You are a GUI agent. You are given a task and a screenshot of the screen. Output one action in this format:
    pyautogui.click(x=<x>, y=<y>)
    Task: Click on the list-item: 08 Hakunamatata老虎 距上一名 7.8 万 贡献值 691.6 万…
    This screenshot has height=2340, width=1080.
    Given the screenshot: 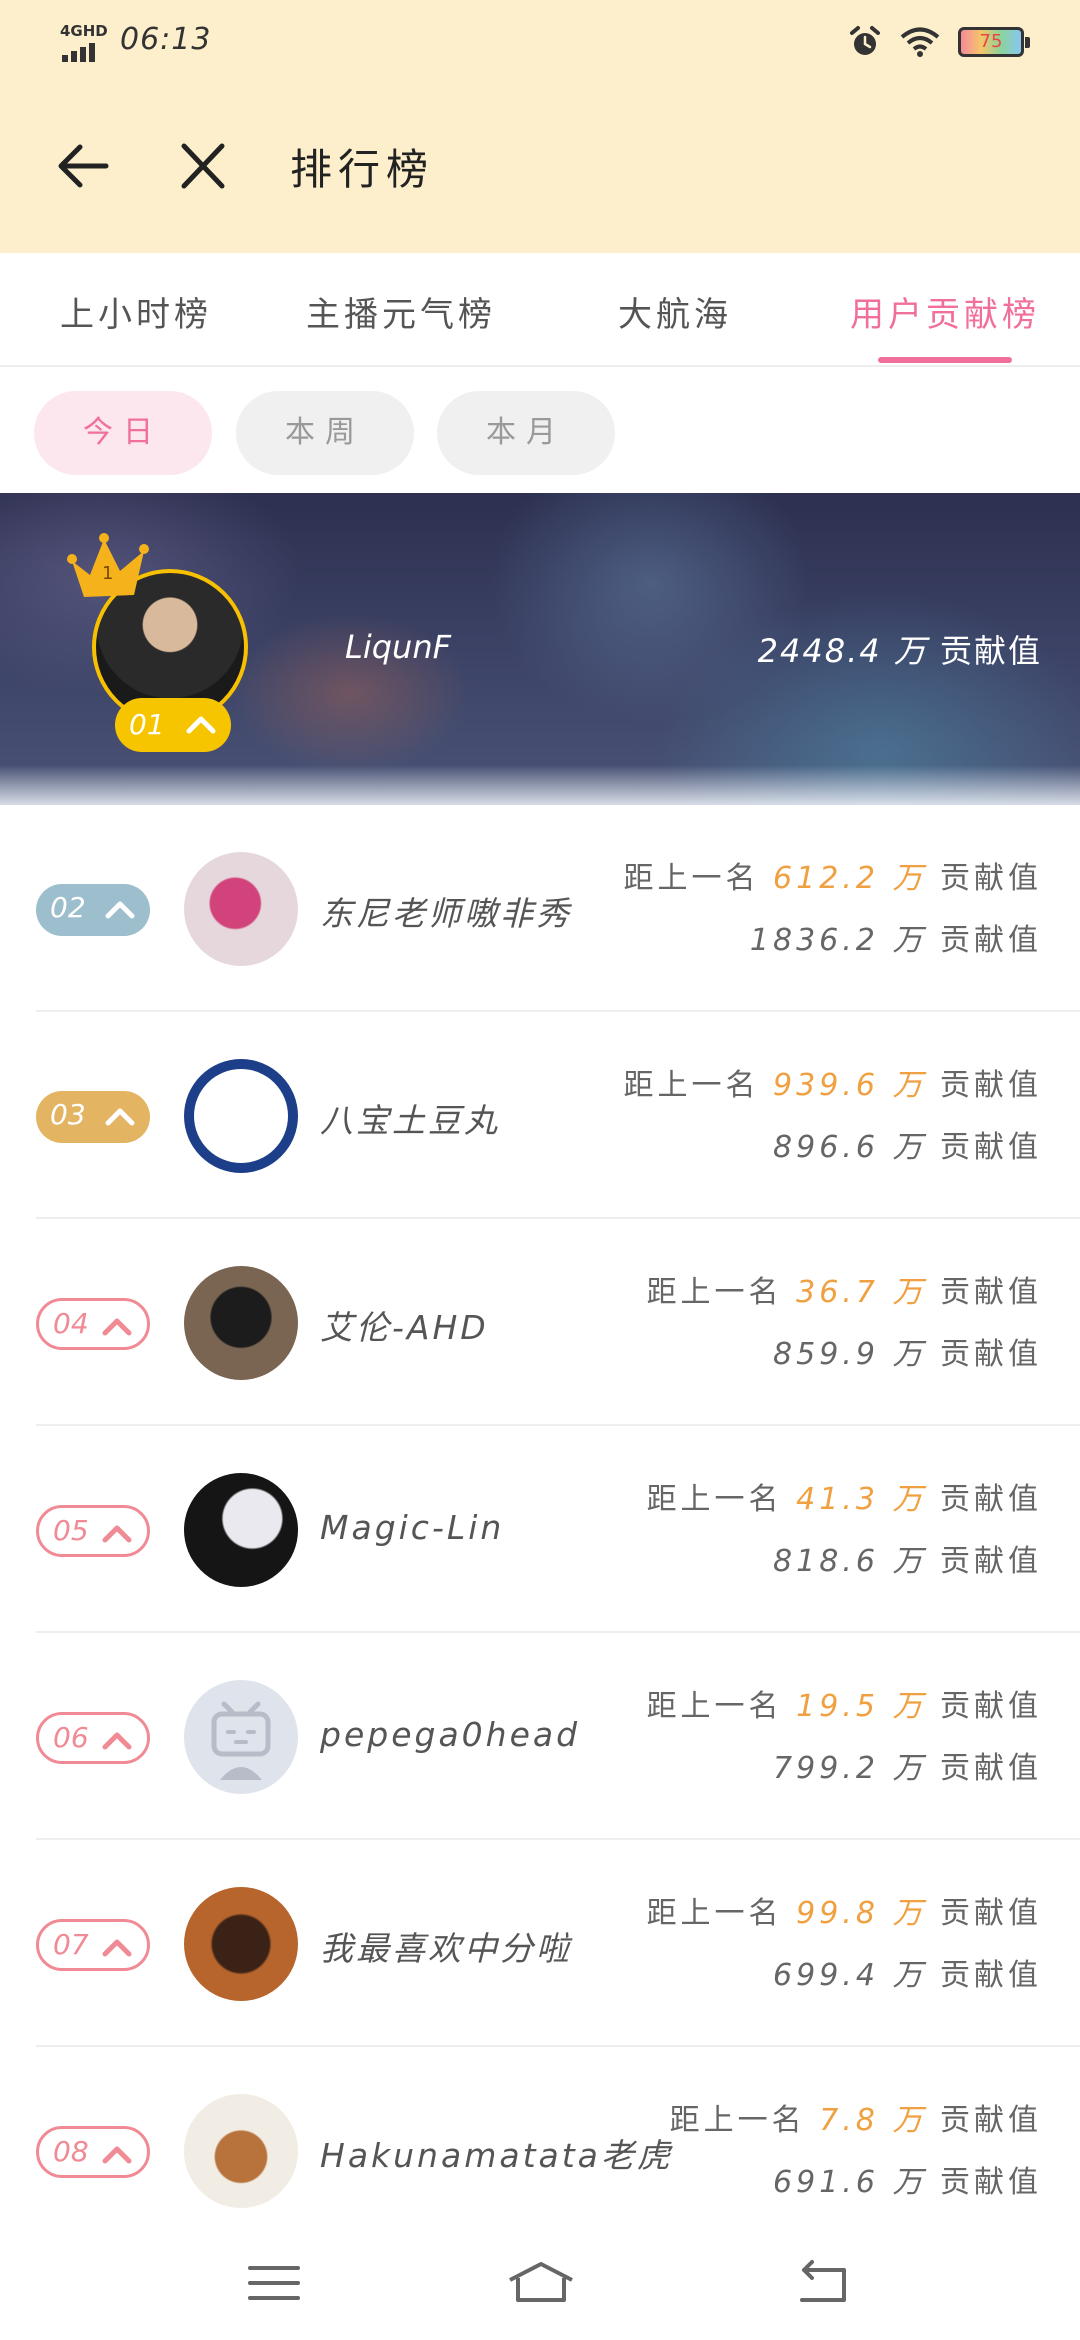 What is the action you would take?
    pyautogui.click(x=540, y=2150)
    